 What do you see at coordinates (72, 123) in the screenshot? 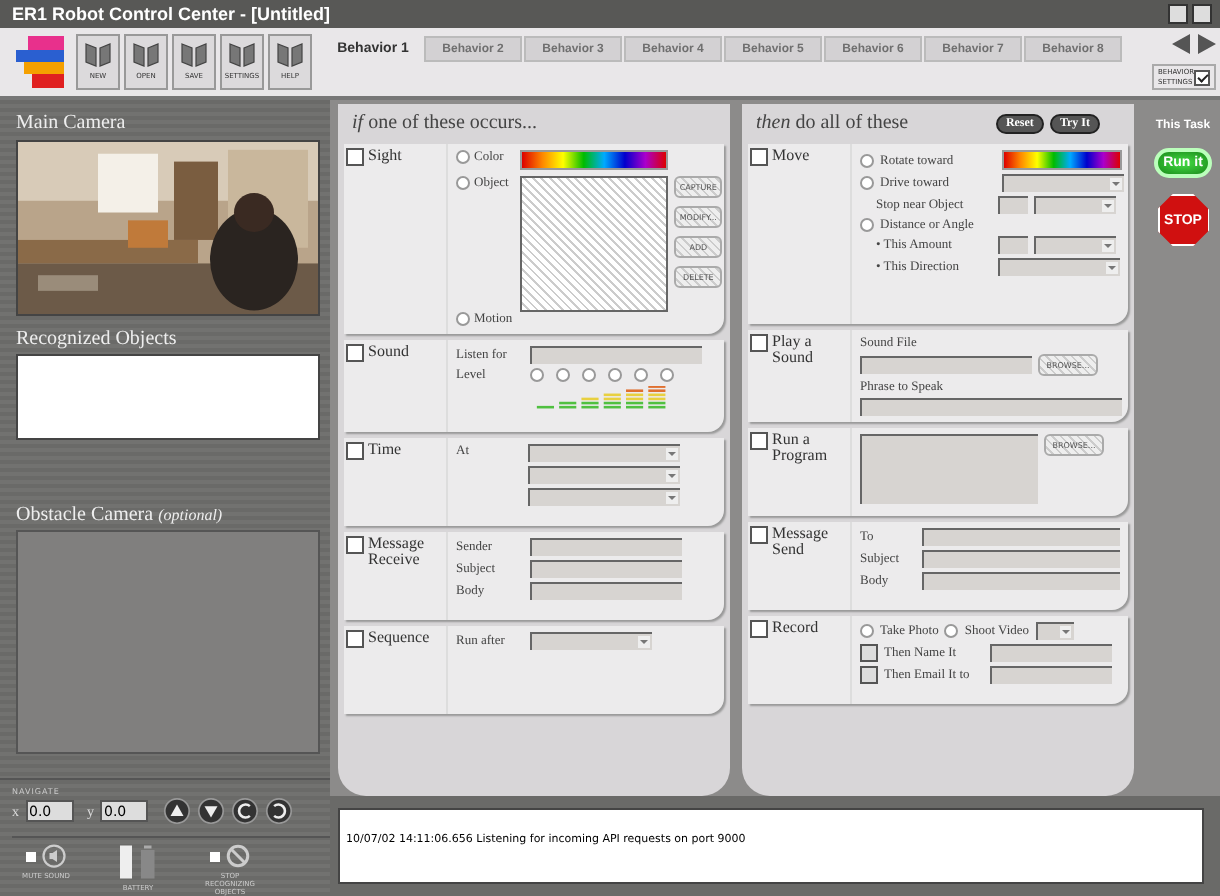
I see `section-title: Main Camera` at bounding box center [72, 123].